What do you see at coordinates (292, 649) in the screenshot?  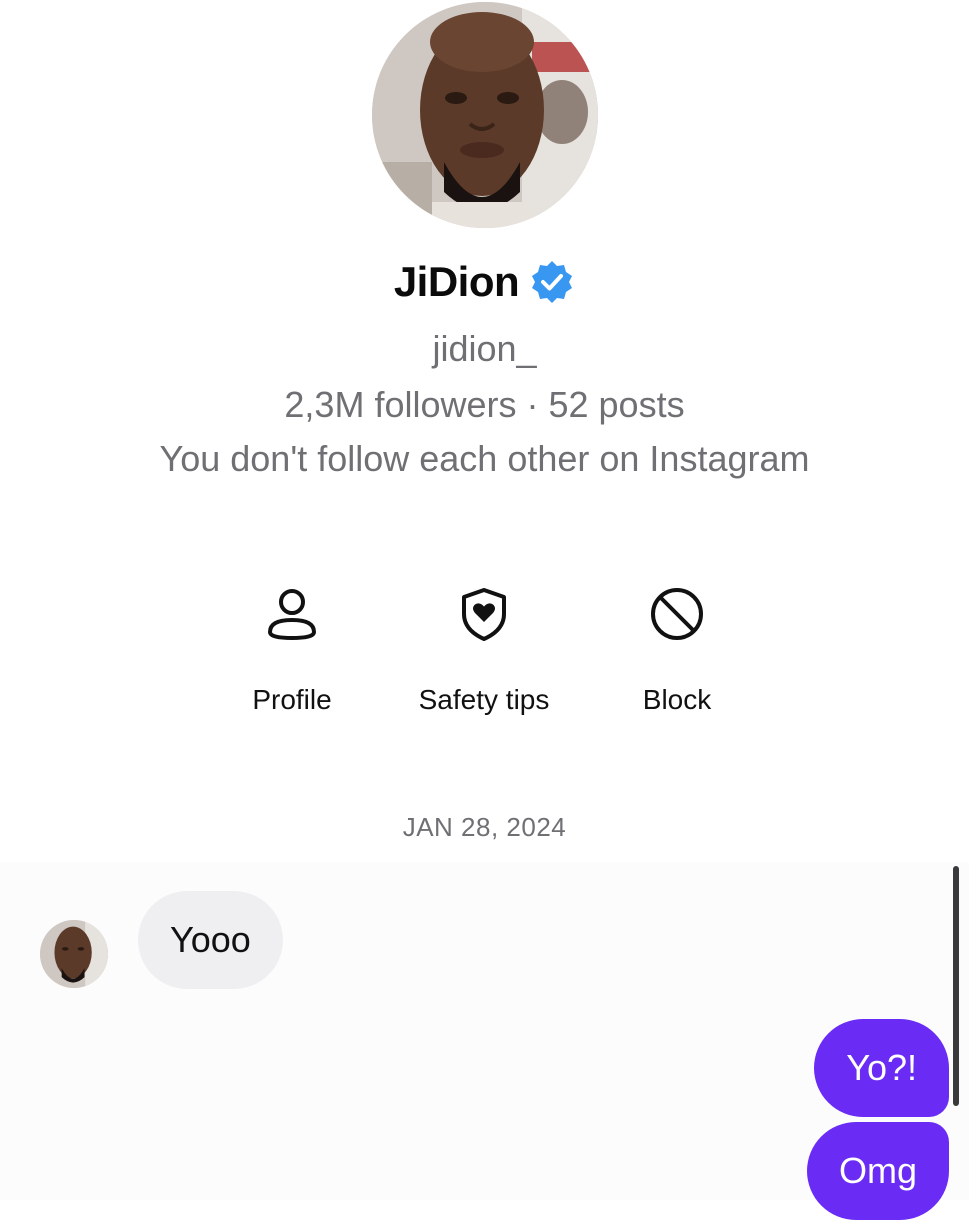 I see `profile-button: Profile` at bounding box center [292, 649].